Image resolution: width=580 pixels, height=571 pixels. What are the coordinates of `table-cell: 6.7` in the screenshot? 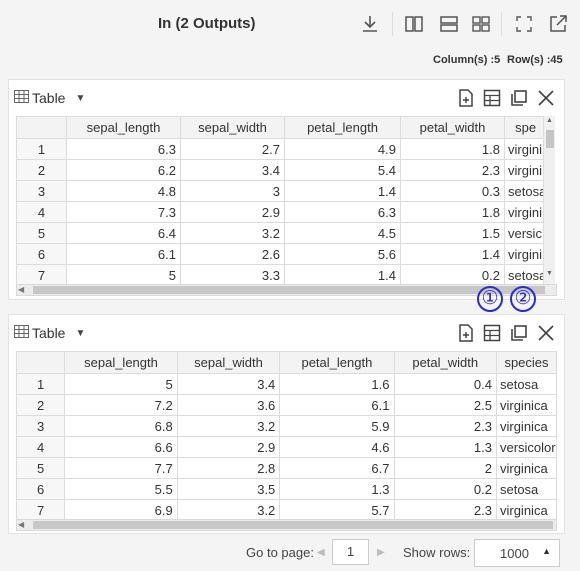 It's located at (337, 468).